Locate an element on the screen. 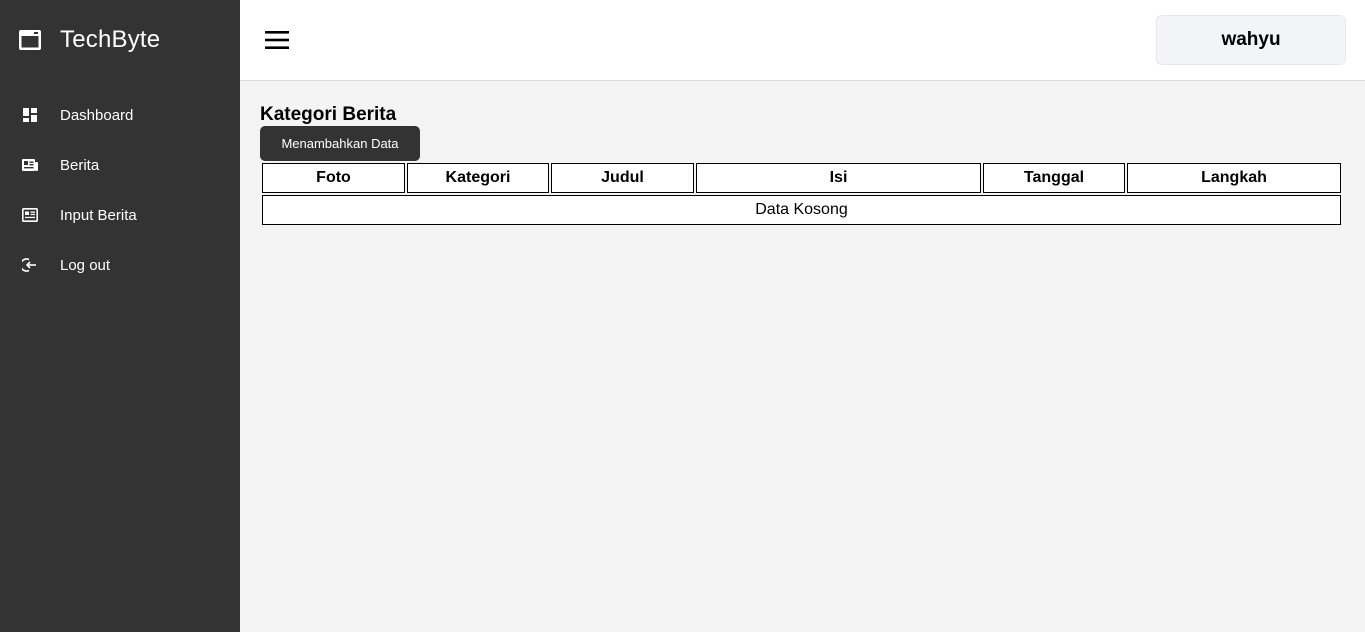 Image resolution: width=1365 pixels, height=632 pixels. page-title: Kategori Berita is located at coordinates (328, 114).